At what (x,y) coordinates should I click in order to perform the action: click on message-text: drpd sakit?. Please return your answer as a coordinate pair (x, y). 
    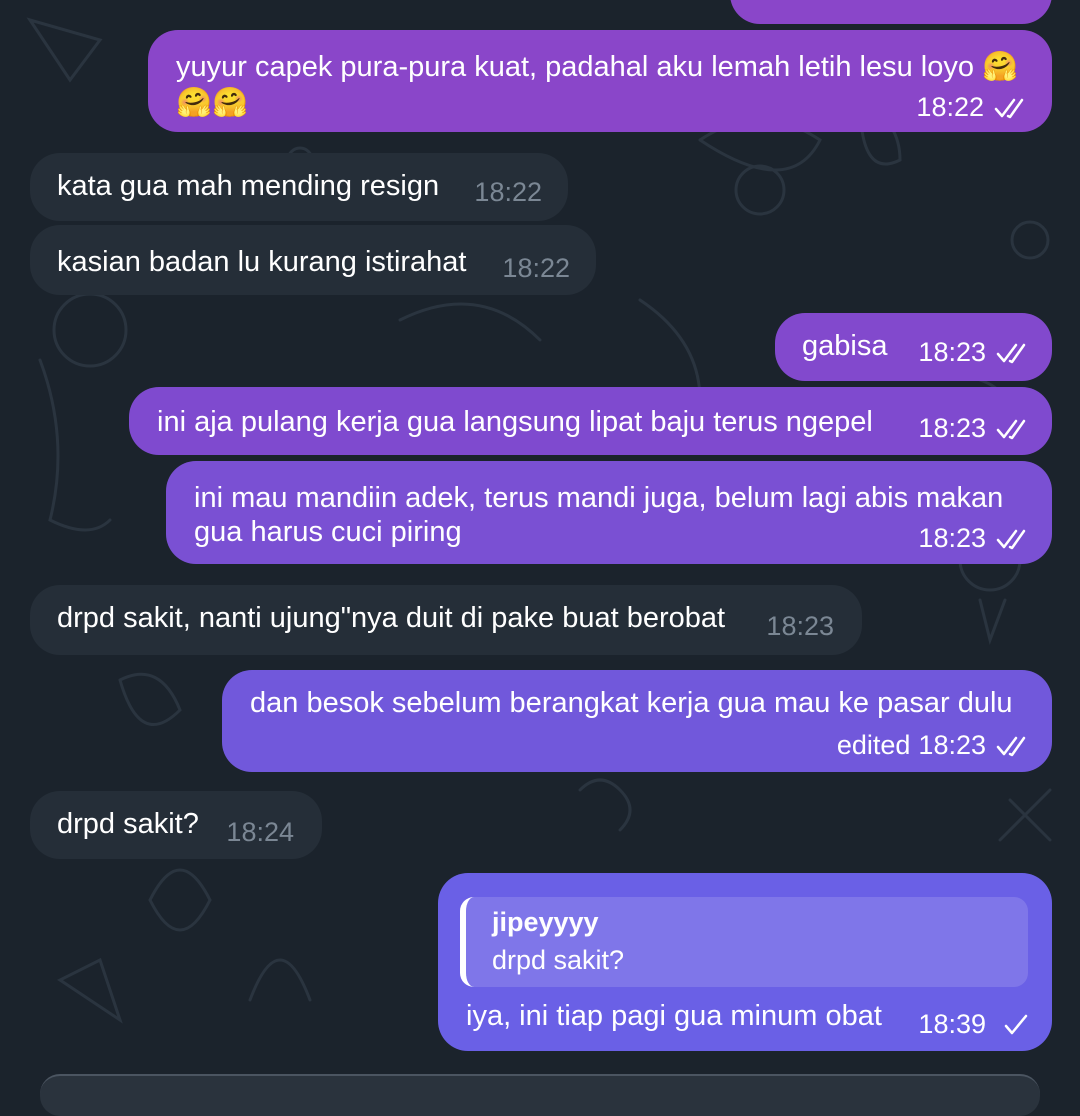
    Looking at the image, I should click on (128, 824).